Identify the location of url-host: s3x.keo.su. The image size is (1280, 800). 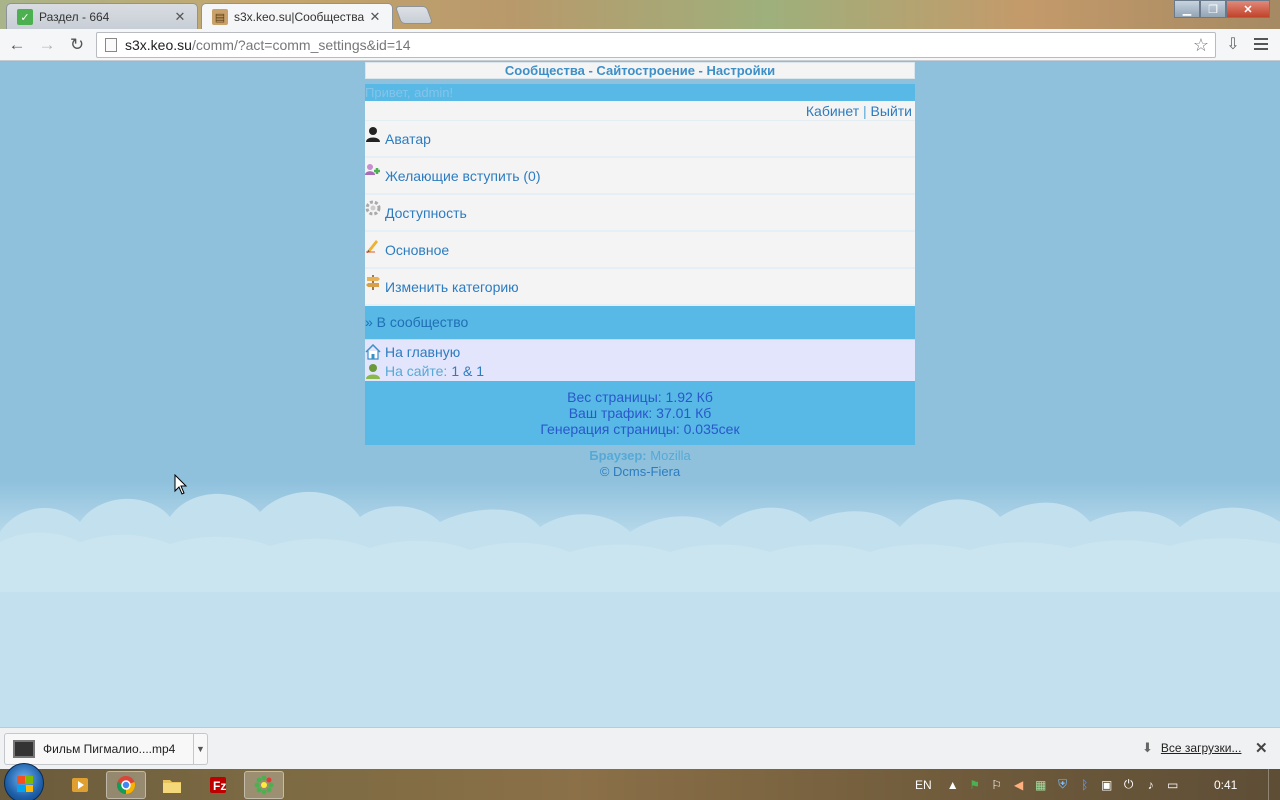
(158, 45).